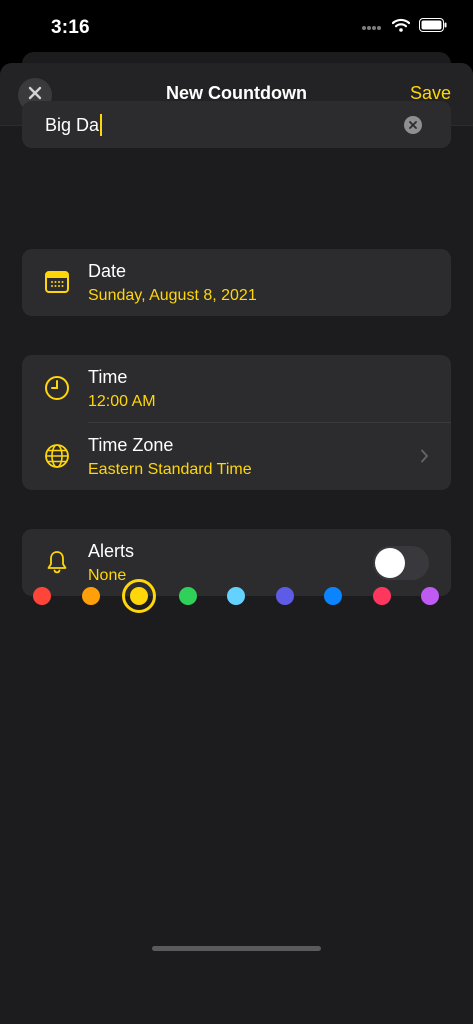 This screenshot has height=1024, width=473. I want to click on time-label: Time, so click(108, 377).